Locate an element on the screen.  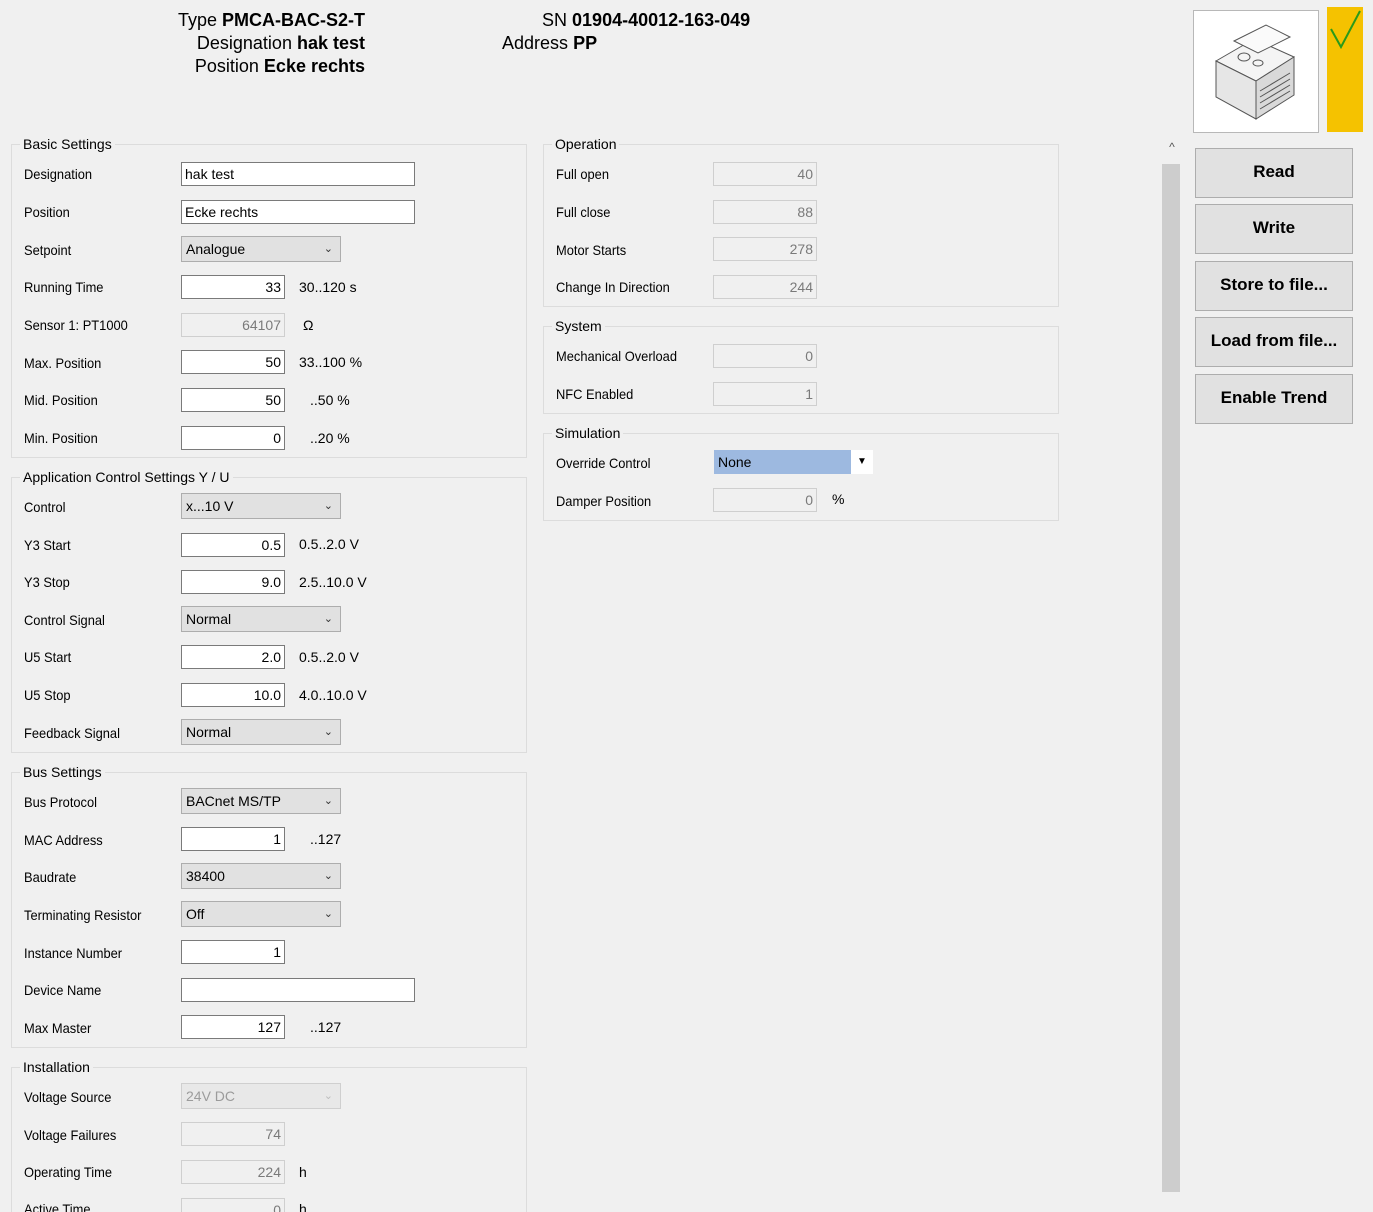
device-position: Ecke rechts is located at coordinates (314, 66).